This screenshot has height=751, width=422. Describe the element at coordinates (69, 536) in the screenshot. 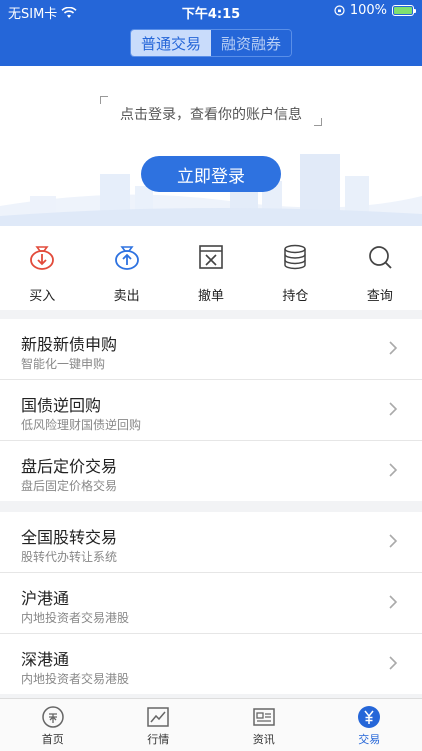

I see `menu-item-title: 全国股转交易` at that location.